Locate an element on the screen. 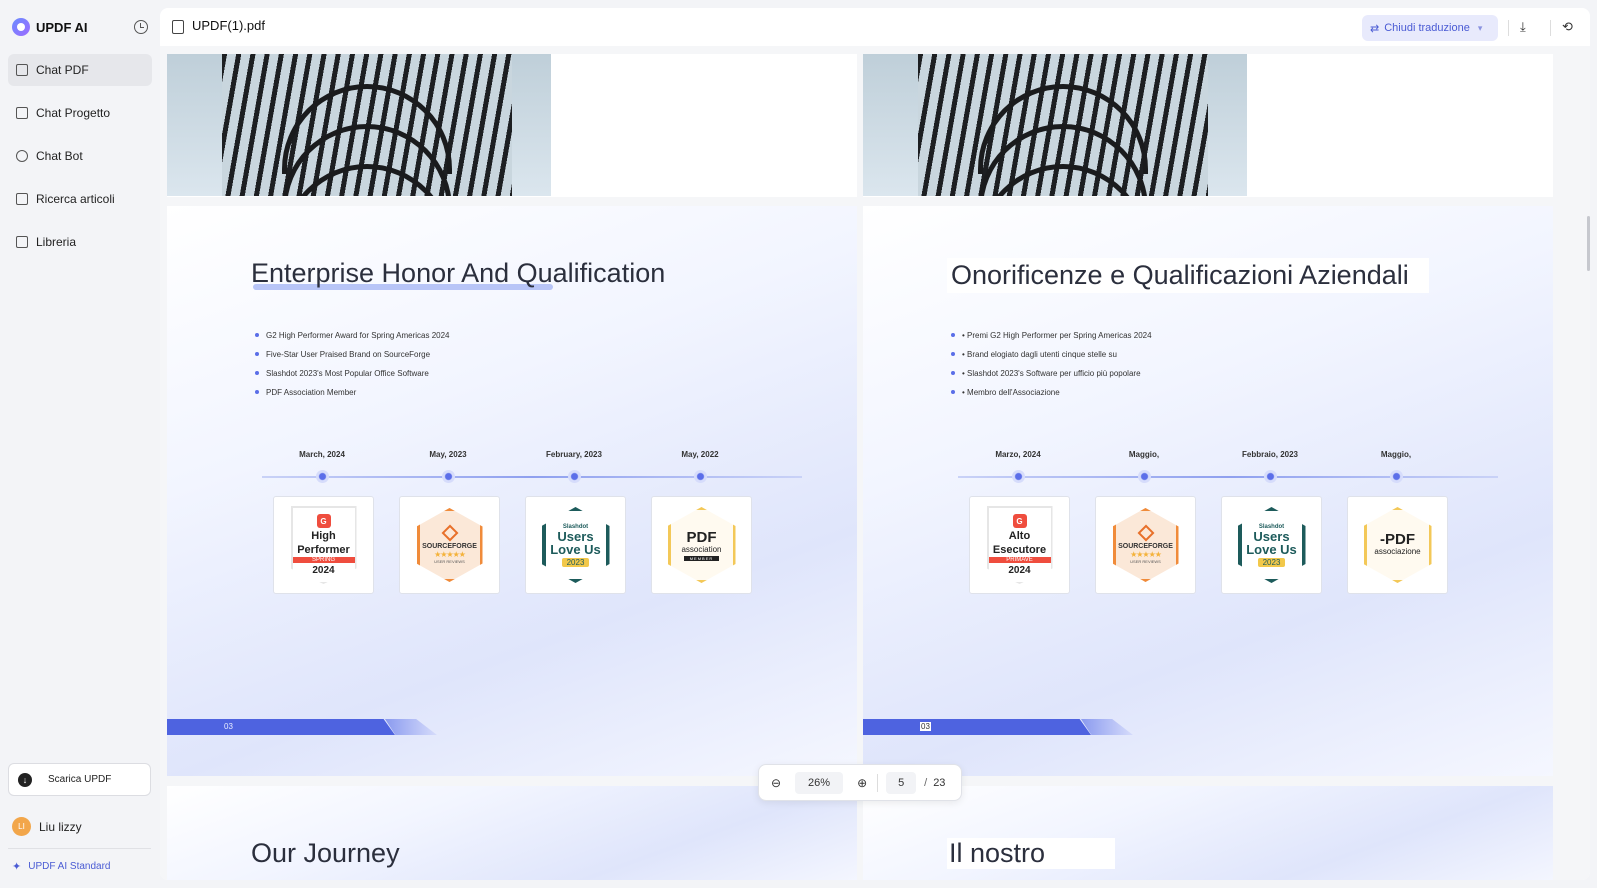  zoom-out-icon: ⊖ is located at coordinates (776, 783).